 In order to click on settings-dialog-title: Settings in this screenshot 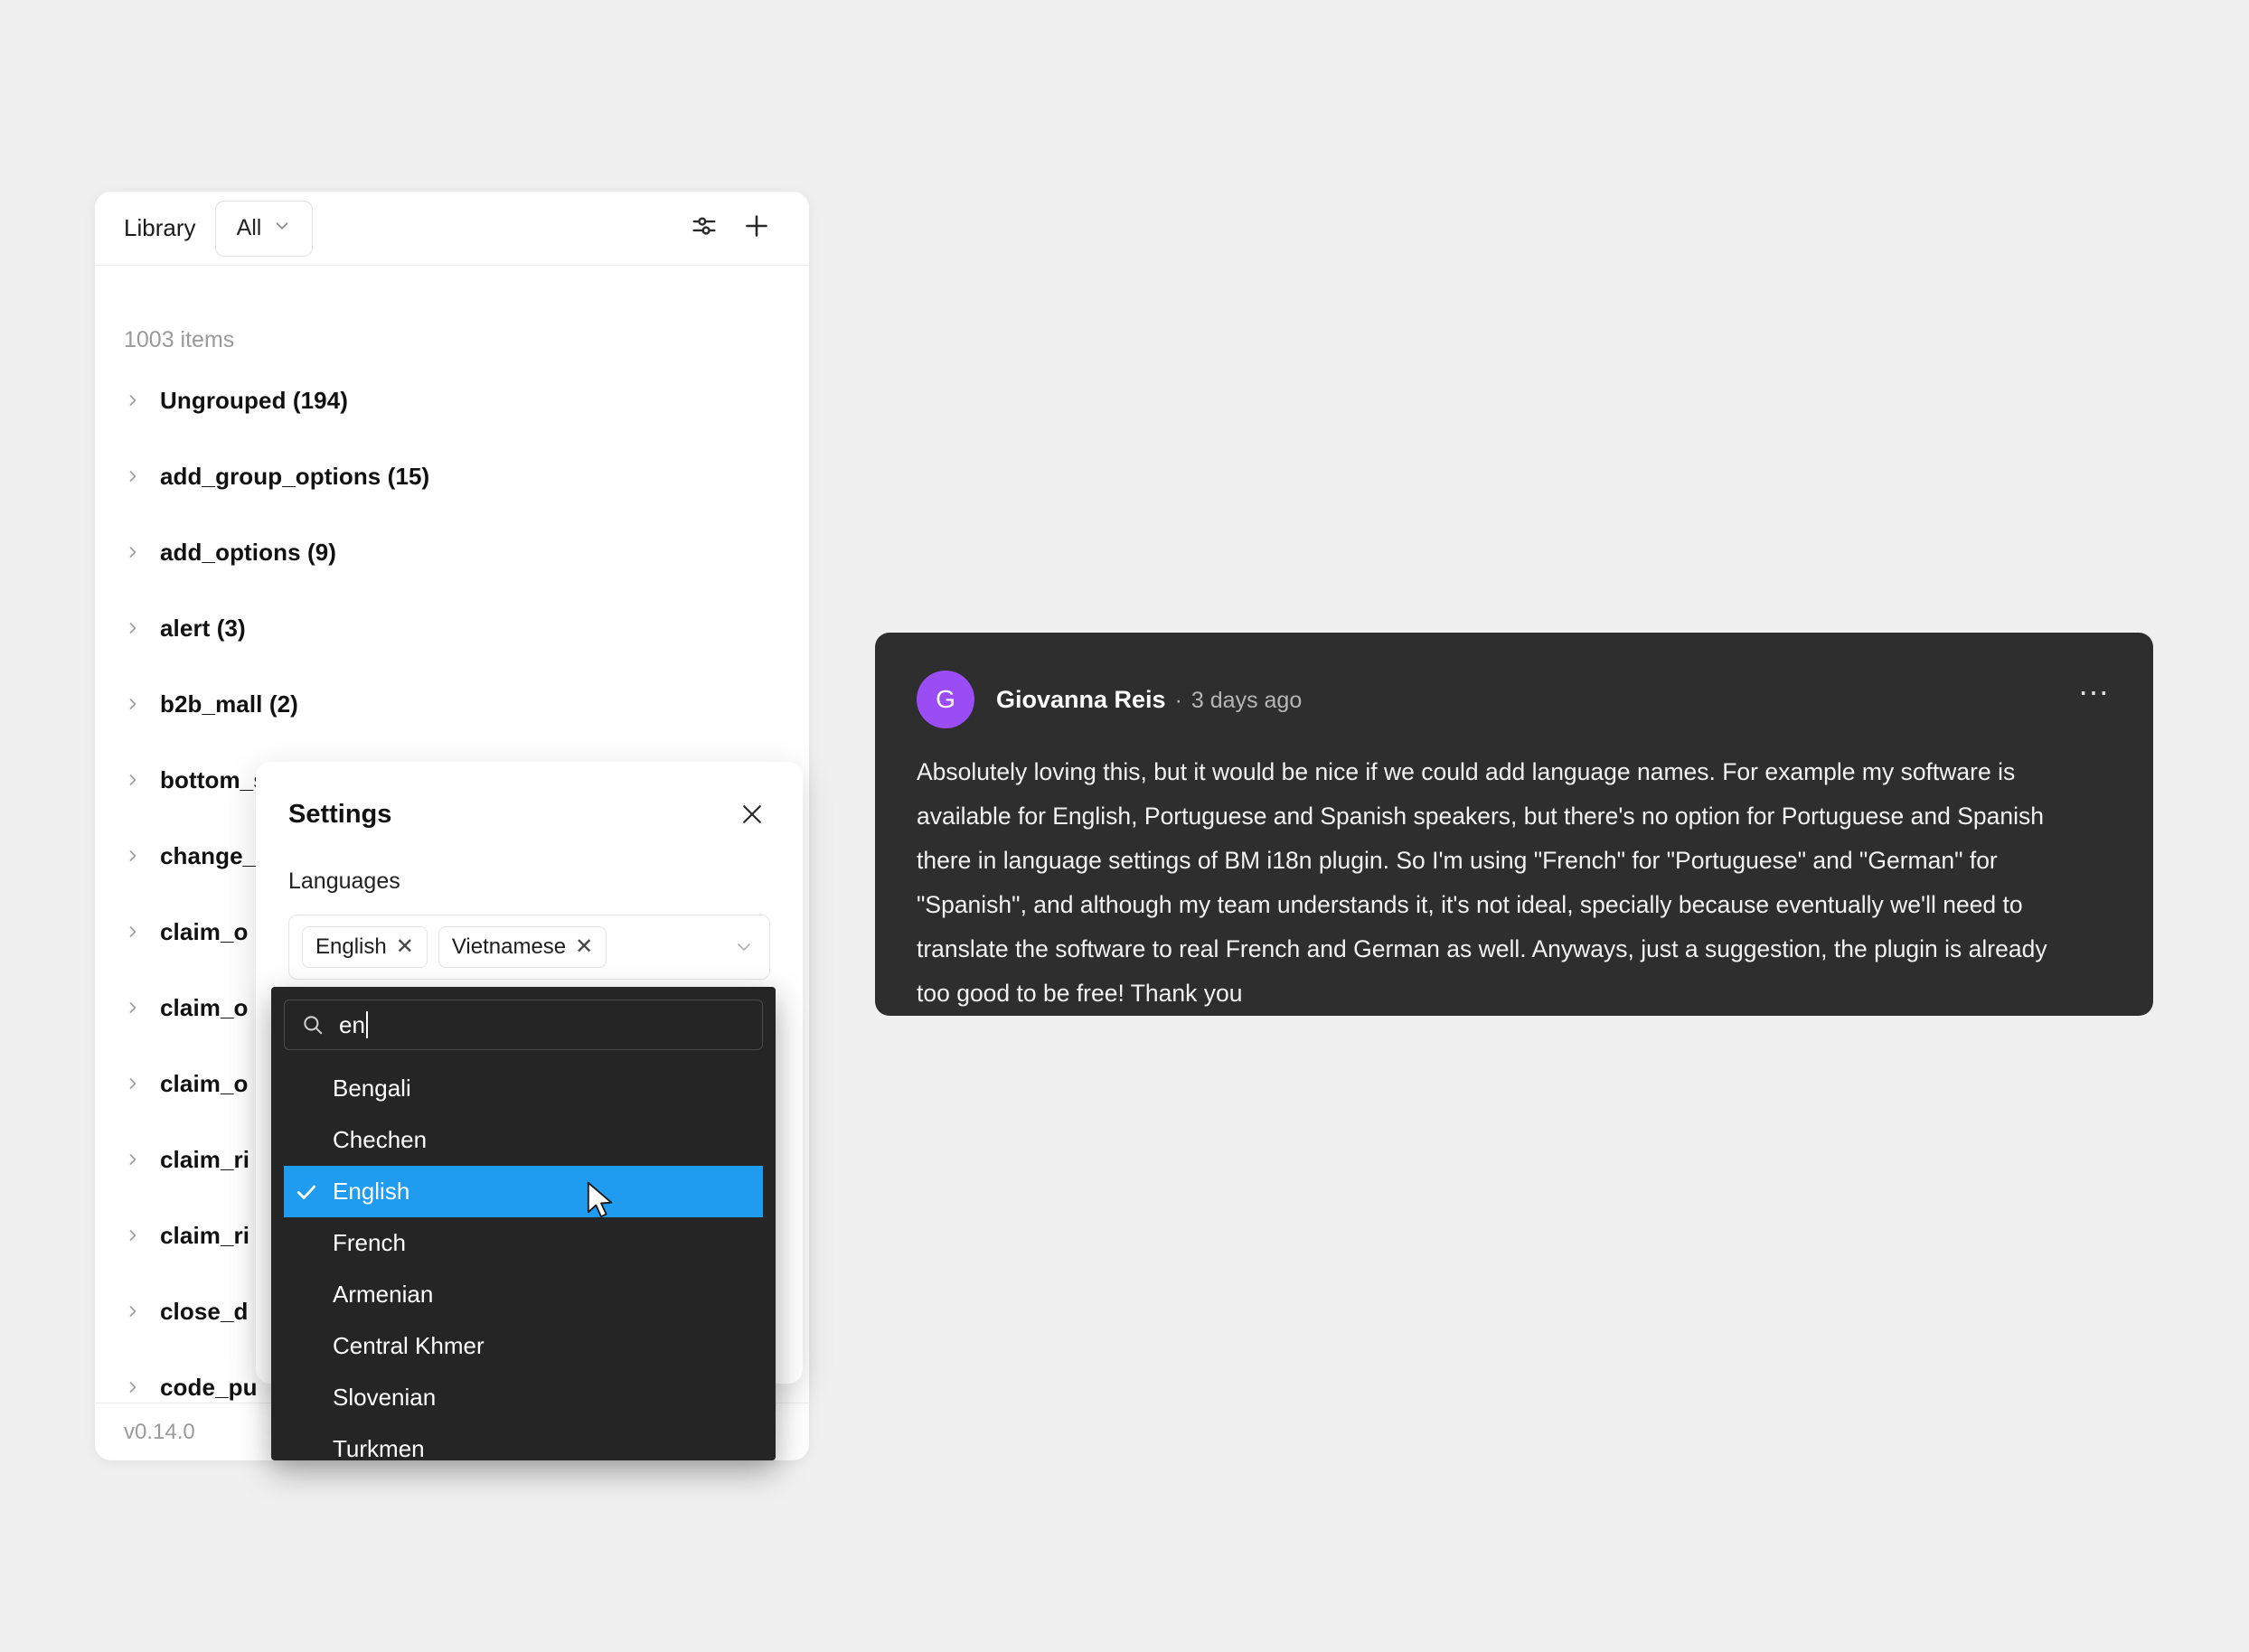, I will do `click(340, 814)`.